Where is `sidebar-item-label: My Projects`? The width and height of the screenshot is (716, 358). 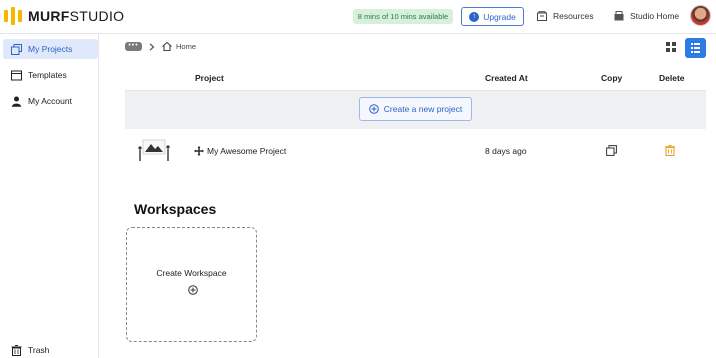
sidebar-item-label: My Projects is located at coordinates (50, 49).